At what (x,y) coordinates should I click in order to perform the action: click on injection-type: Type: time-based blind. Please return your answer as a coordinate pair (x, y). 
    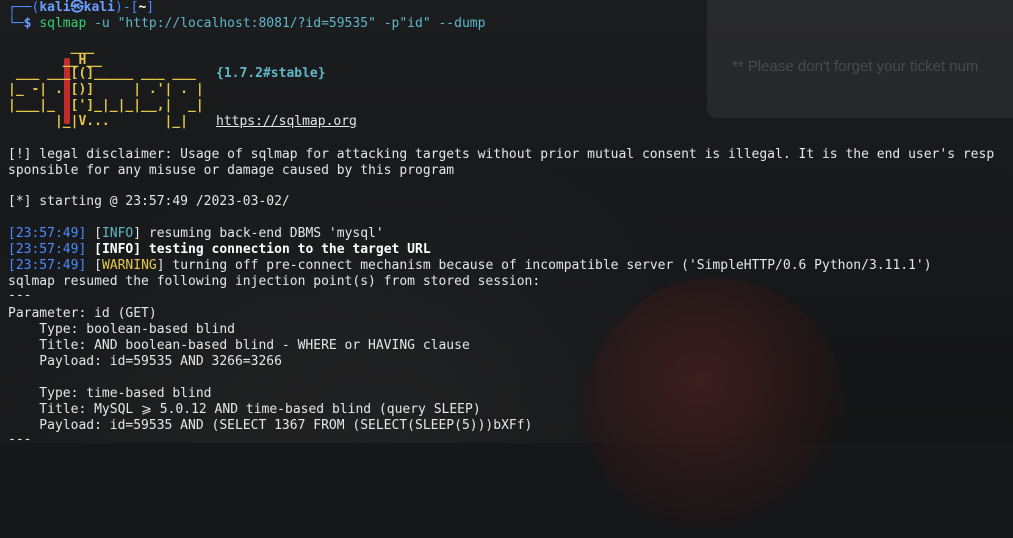
    Looking at the image, I should click on (110, 393).